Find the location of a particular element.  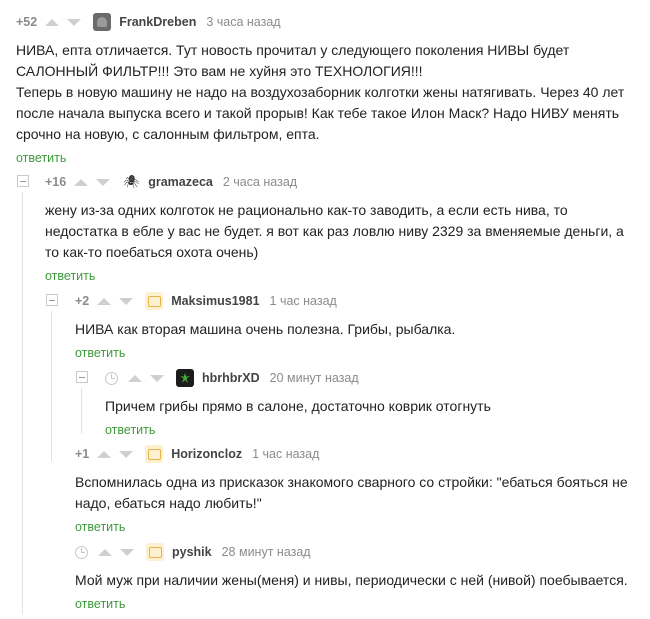

comment-author: Horizoncloz is located at coordinates (206, 454).